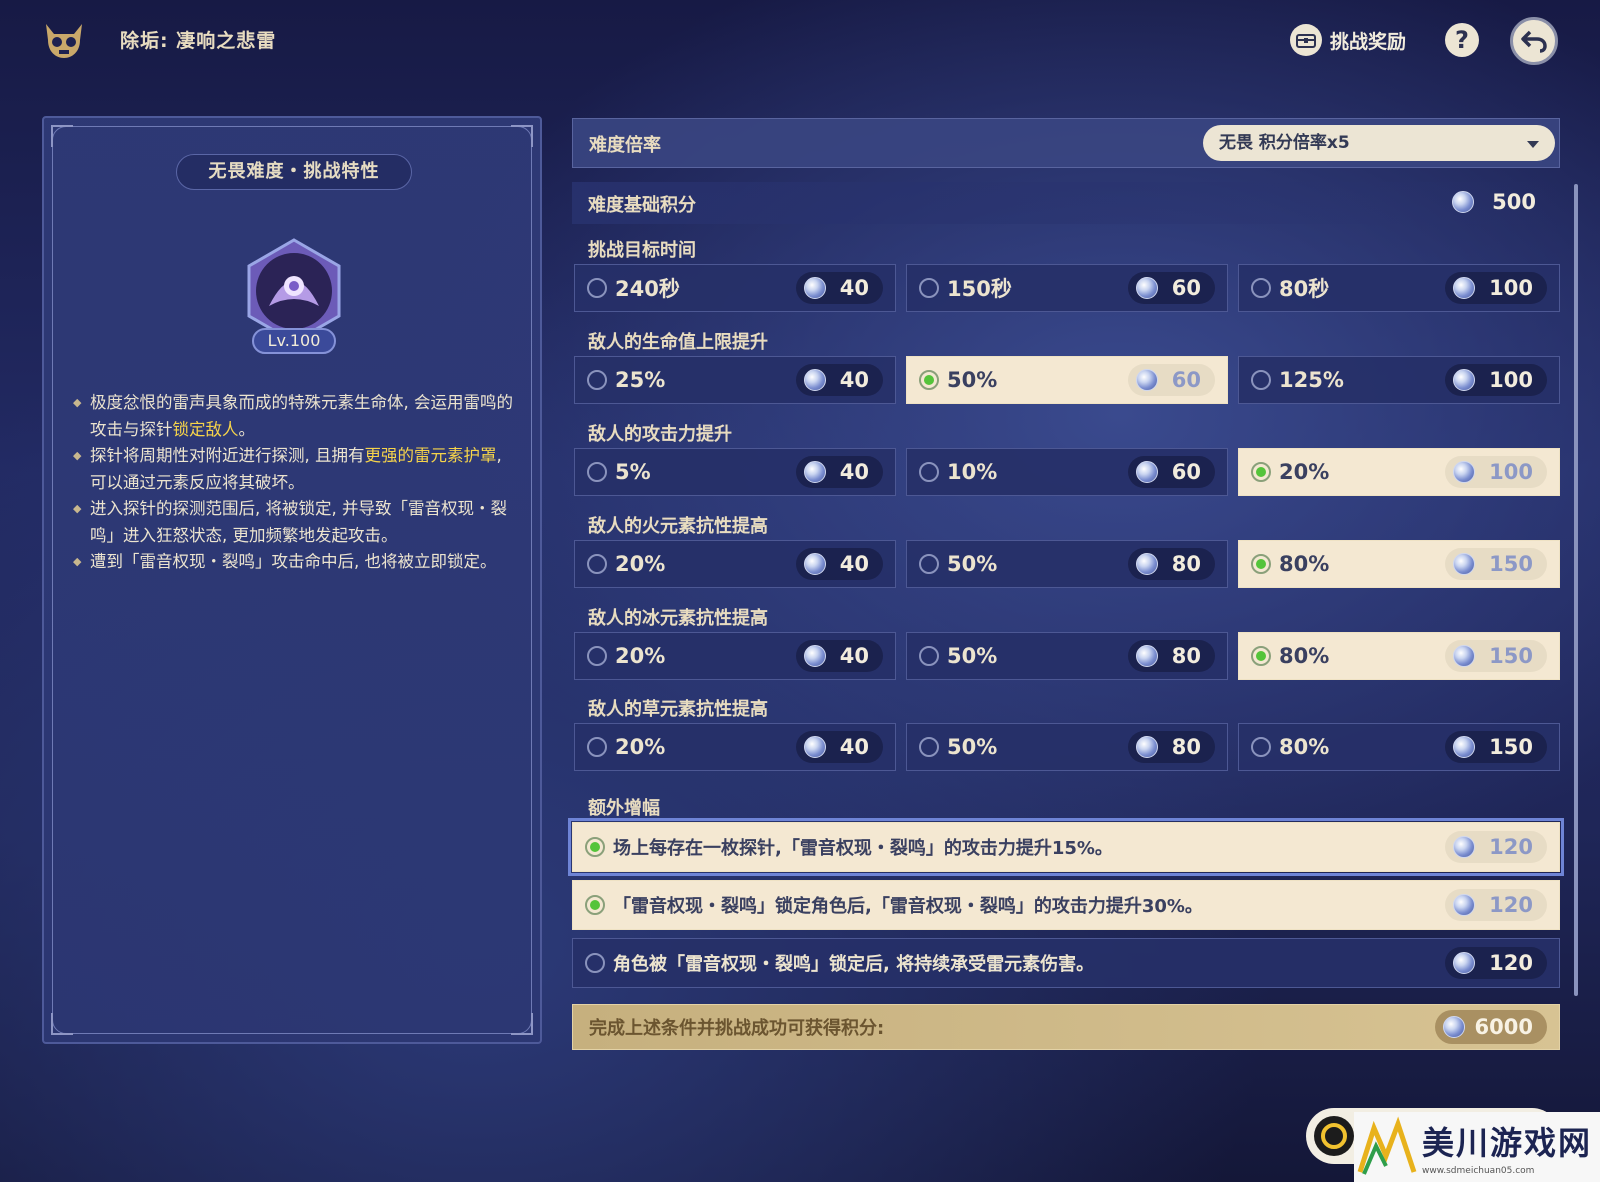  Describe the element at coordinates (1399, 288) in the screenshot. I see `option-button: 80秒 100` at that location.